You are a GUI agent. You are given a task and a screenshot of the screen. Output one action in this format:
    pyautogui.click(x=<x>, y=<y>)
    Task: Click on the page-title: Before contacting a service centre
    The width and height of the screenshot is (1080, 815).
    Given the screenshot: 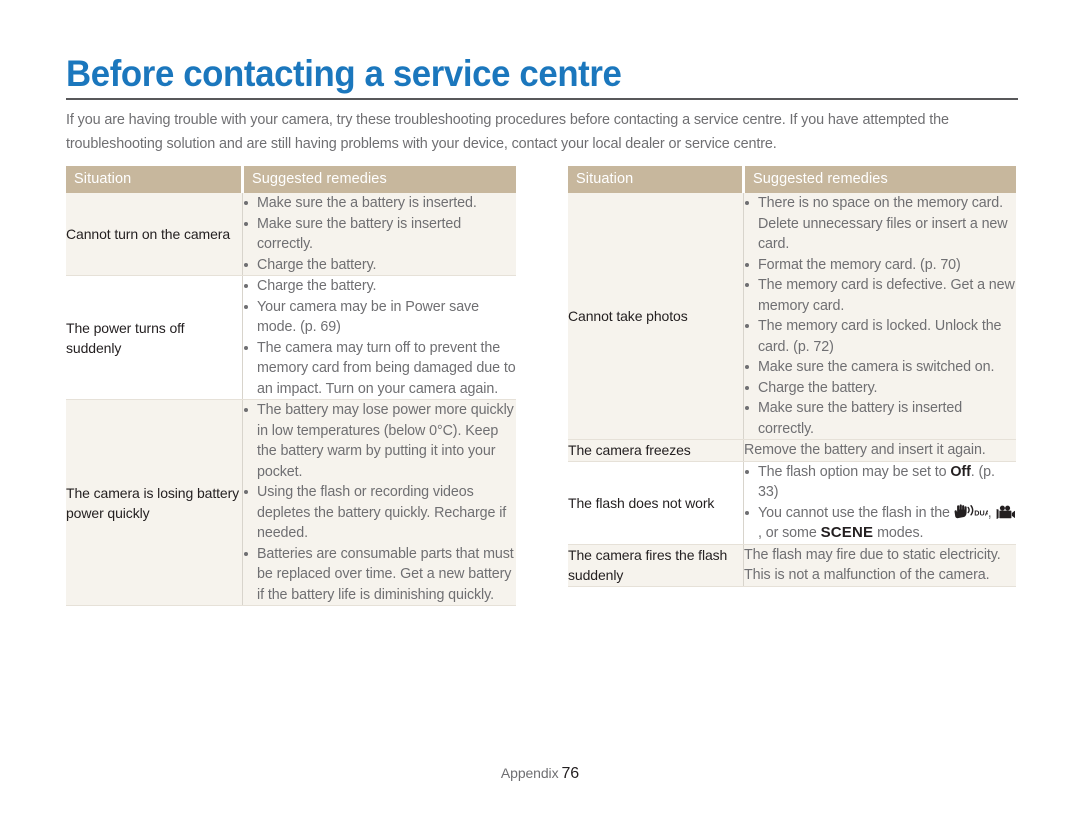 What is the action you would take?
    pyautogui.click(x=344, y=73)
    